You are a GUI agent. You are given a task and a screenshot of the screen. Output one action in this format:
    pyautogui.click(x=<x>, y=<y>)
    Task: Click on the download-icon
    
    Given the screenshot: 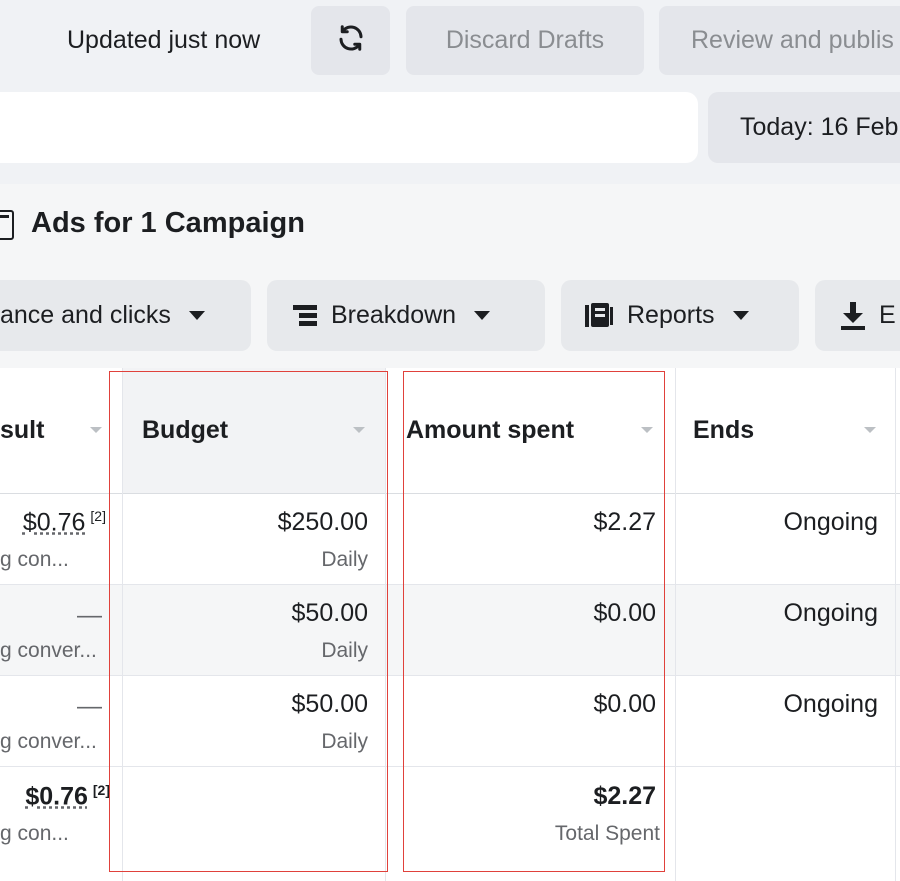 What is the action you would take?
    pyautogui.click(x=853, y=316)
    